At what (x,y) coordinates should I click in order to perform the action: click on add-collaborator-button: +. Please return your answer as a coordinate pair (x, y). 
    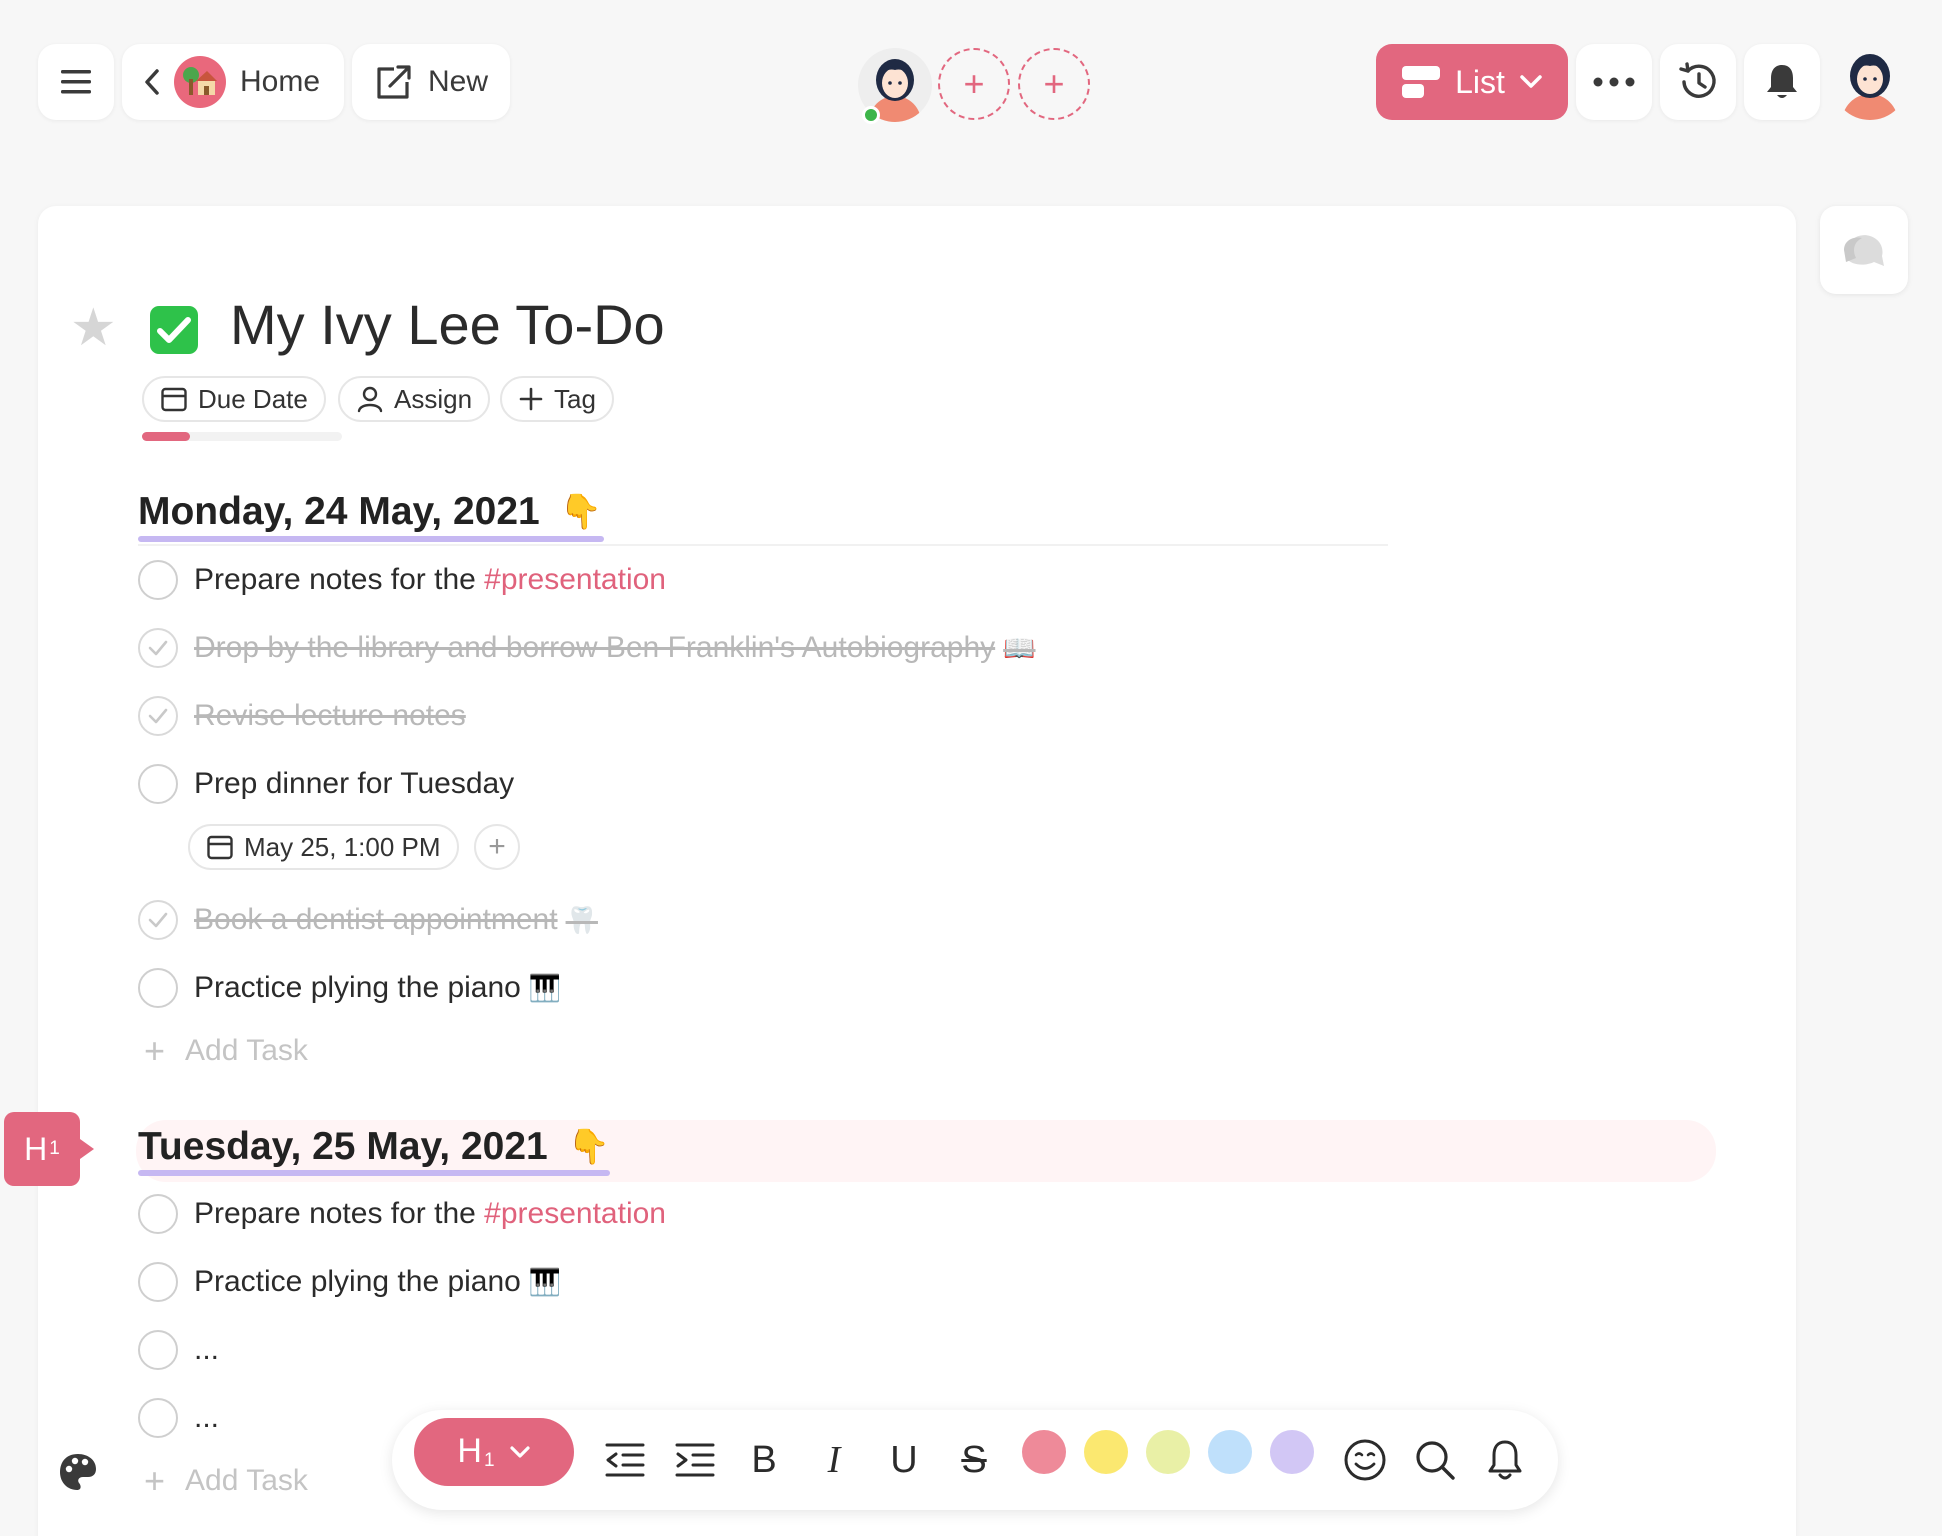
    Looking at the image, I should click on (974, 84).